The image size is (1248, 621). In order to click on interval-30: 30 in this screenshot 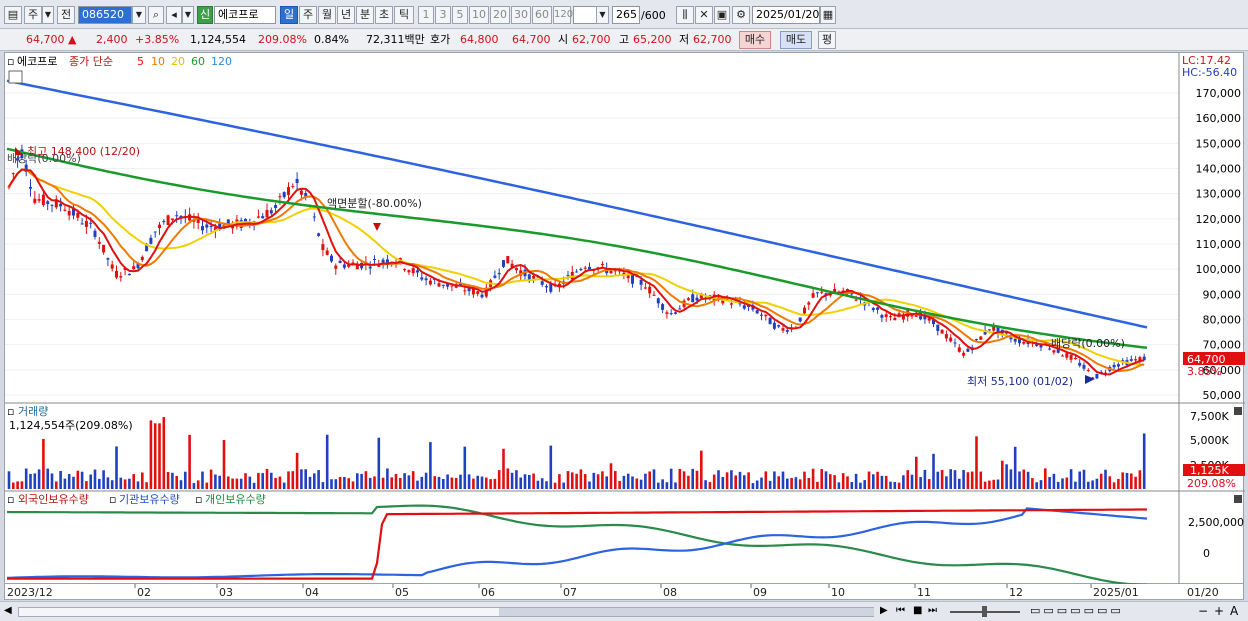, I will do `click(521, 15)`.